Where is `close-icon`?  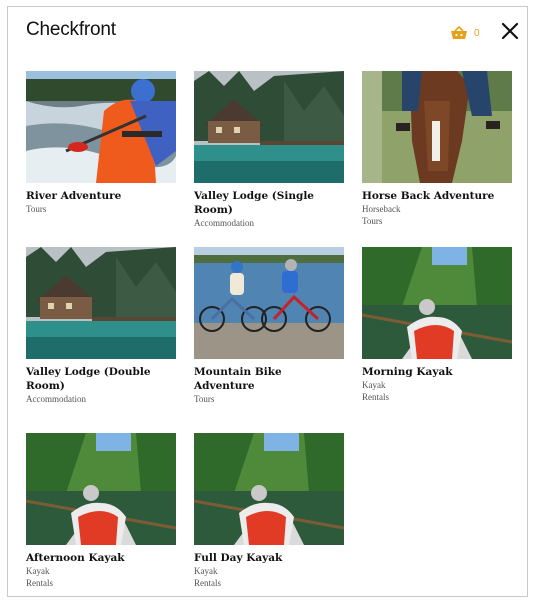
close-icon is located at coordinates (510, 31).